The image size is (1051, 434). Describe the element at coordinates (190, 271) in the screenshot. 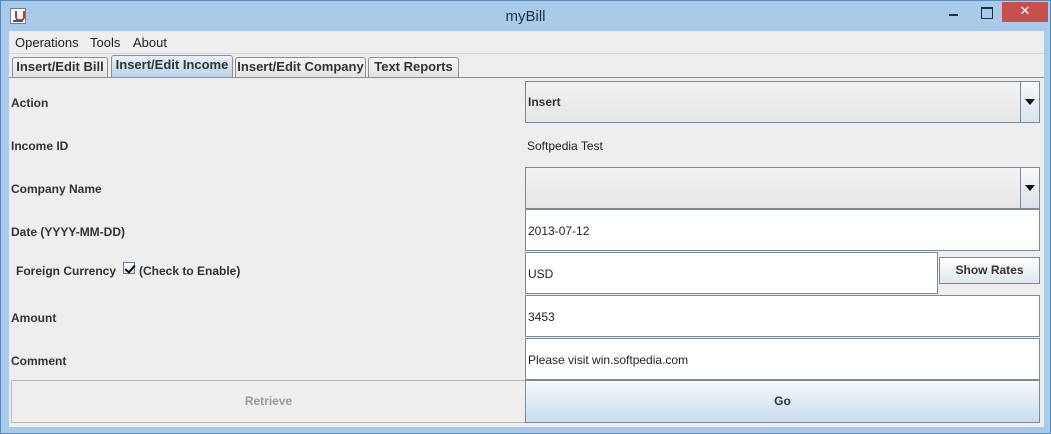

I see `foreign-currency-checkbox-label: (Check to Enable)` at that location.